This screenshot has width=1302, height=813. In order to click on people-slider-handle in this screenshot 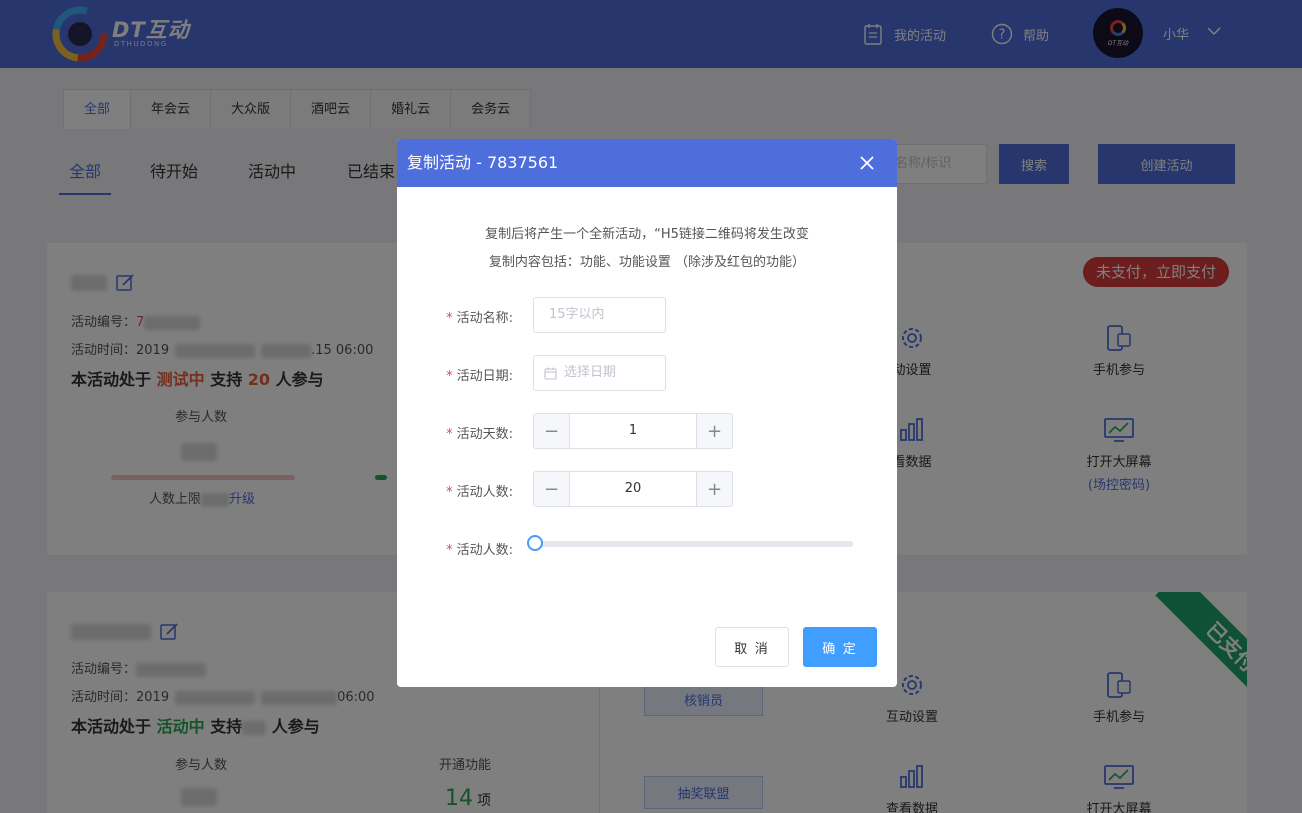, I will do `click(535, 543)`.